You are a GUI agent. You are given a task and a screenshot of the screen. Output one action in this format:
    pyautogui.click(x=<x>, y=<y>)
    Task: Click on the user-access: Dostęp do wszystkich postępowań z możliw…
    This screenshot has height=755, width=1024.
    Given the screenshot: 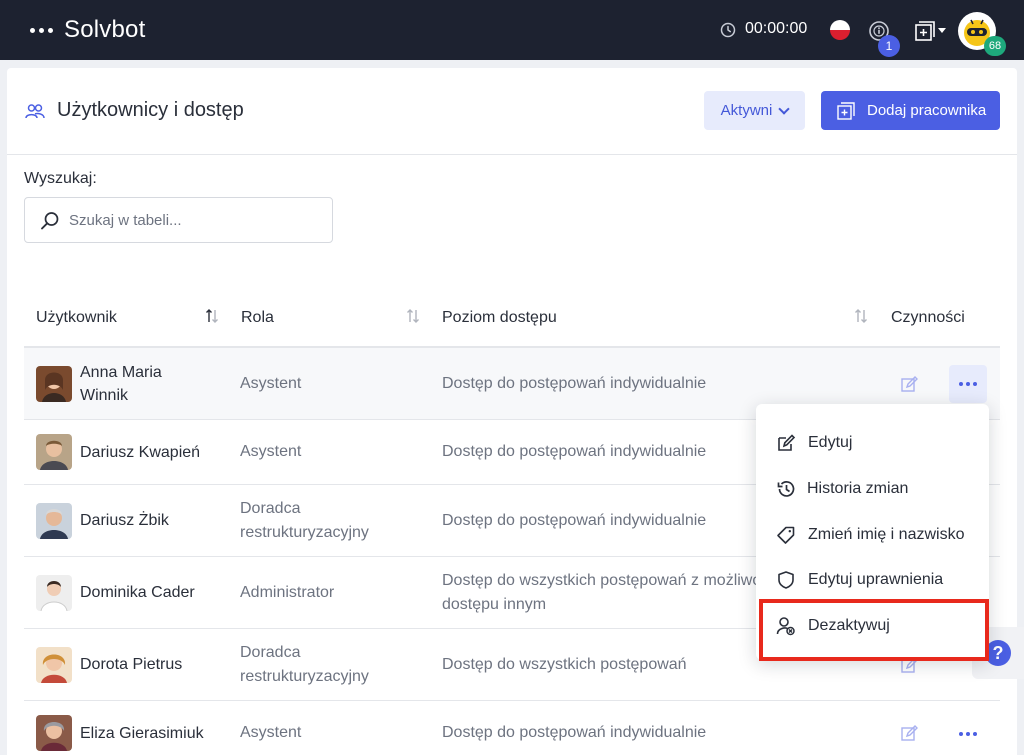 What is the action you would take?
    pyautogui.click(x=602, y=592)
    